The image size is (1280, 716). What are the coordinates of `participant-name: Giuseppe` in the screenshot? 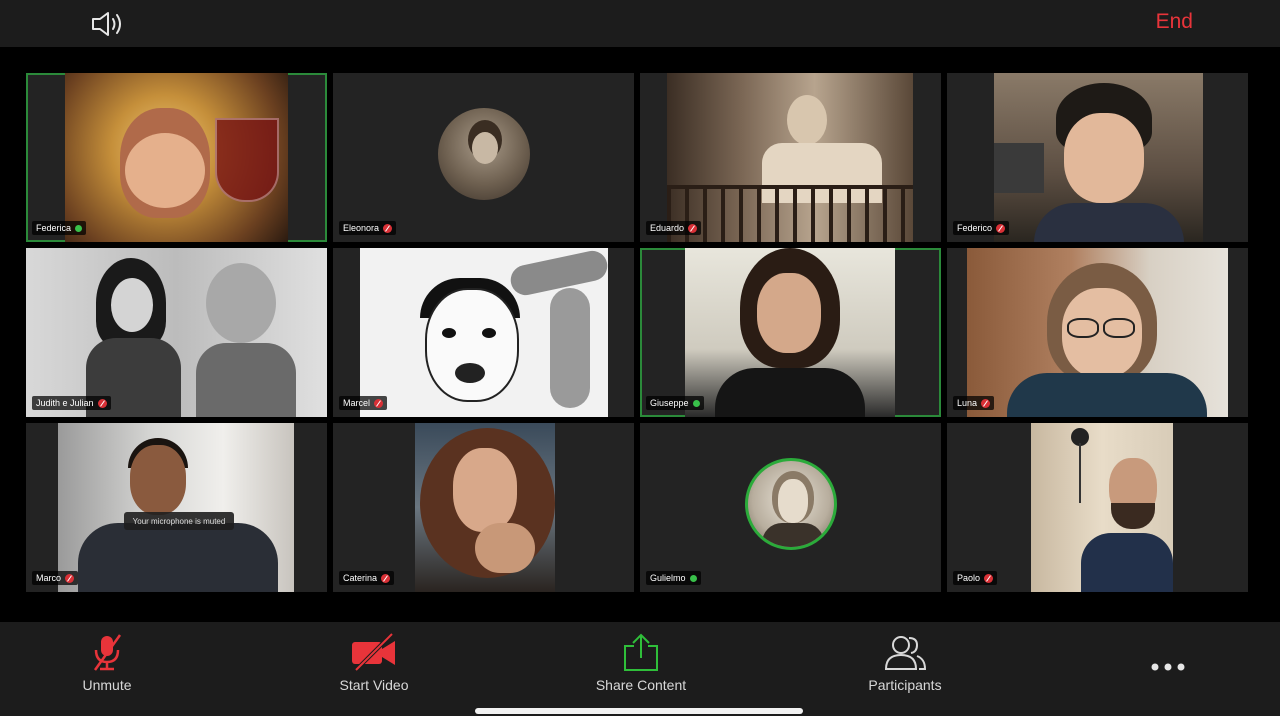 It's located at (669, 403).